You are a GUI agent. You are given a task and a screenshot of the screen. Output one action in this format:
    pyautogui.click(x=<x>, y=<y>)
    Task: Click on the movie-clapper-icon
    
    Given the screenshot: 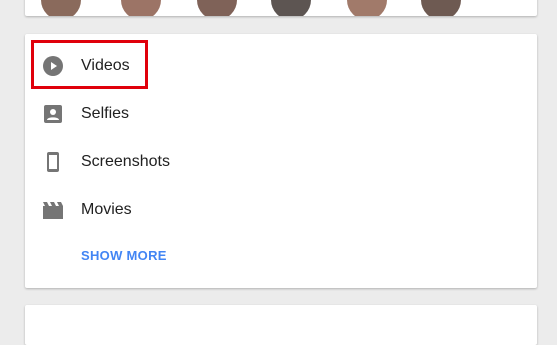 What is the action you would take?
    pyautogui.click(x=53, y=210)
    